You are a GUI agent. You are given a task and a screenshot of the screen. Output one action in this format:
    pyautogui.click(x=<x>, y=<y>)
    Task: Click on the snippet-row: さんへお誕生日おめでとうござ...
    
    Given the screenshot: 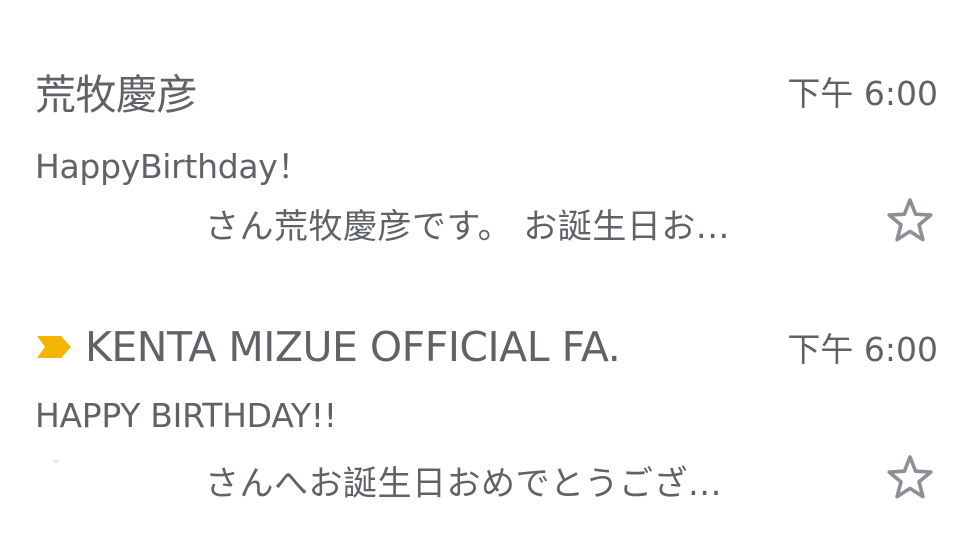 What is the action you would take?
    pyautogui.click(x=486, y=477)
    